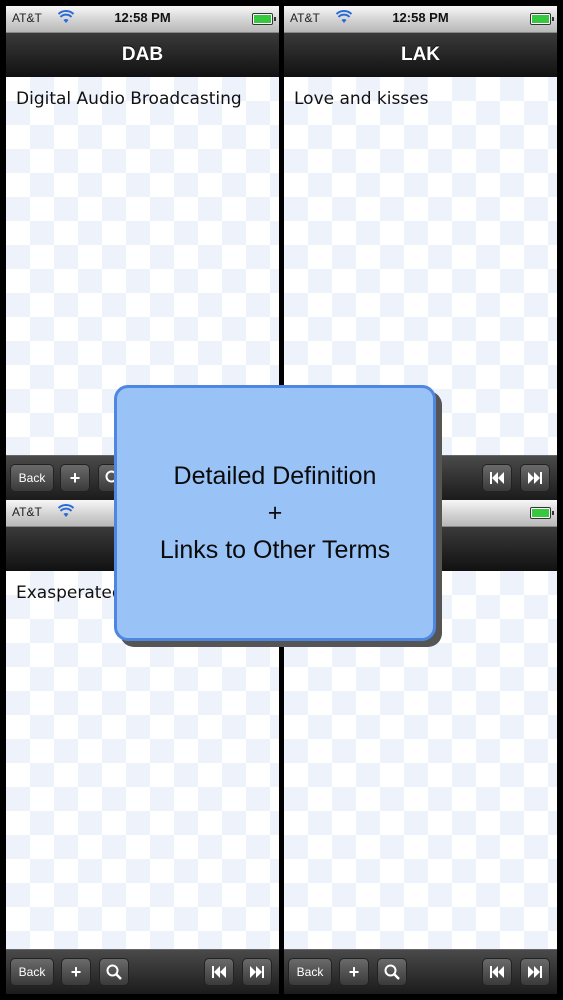 Image resolution: width=563 pixels, height=1000 pixels. Describe the element at coordinates (66, 510) in the screenshot. I see `wifi-icon` at that location.